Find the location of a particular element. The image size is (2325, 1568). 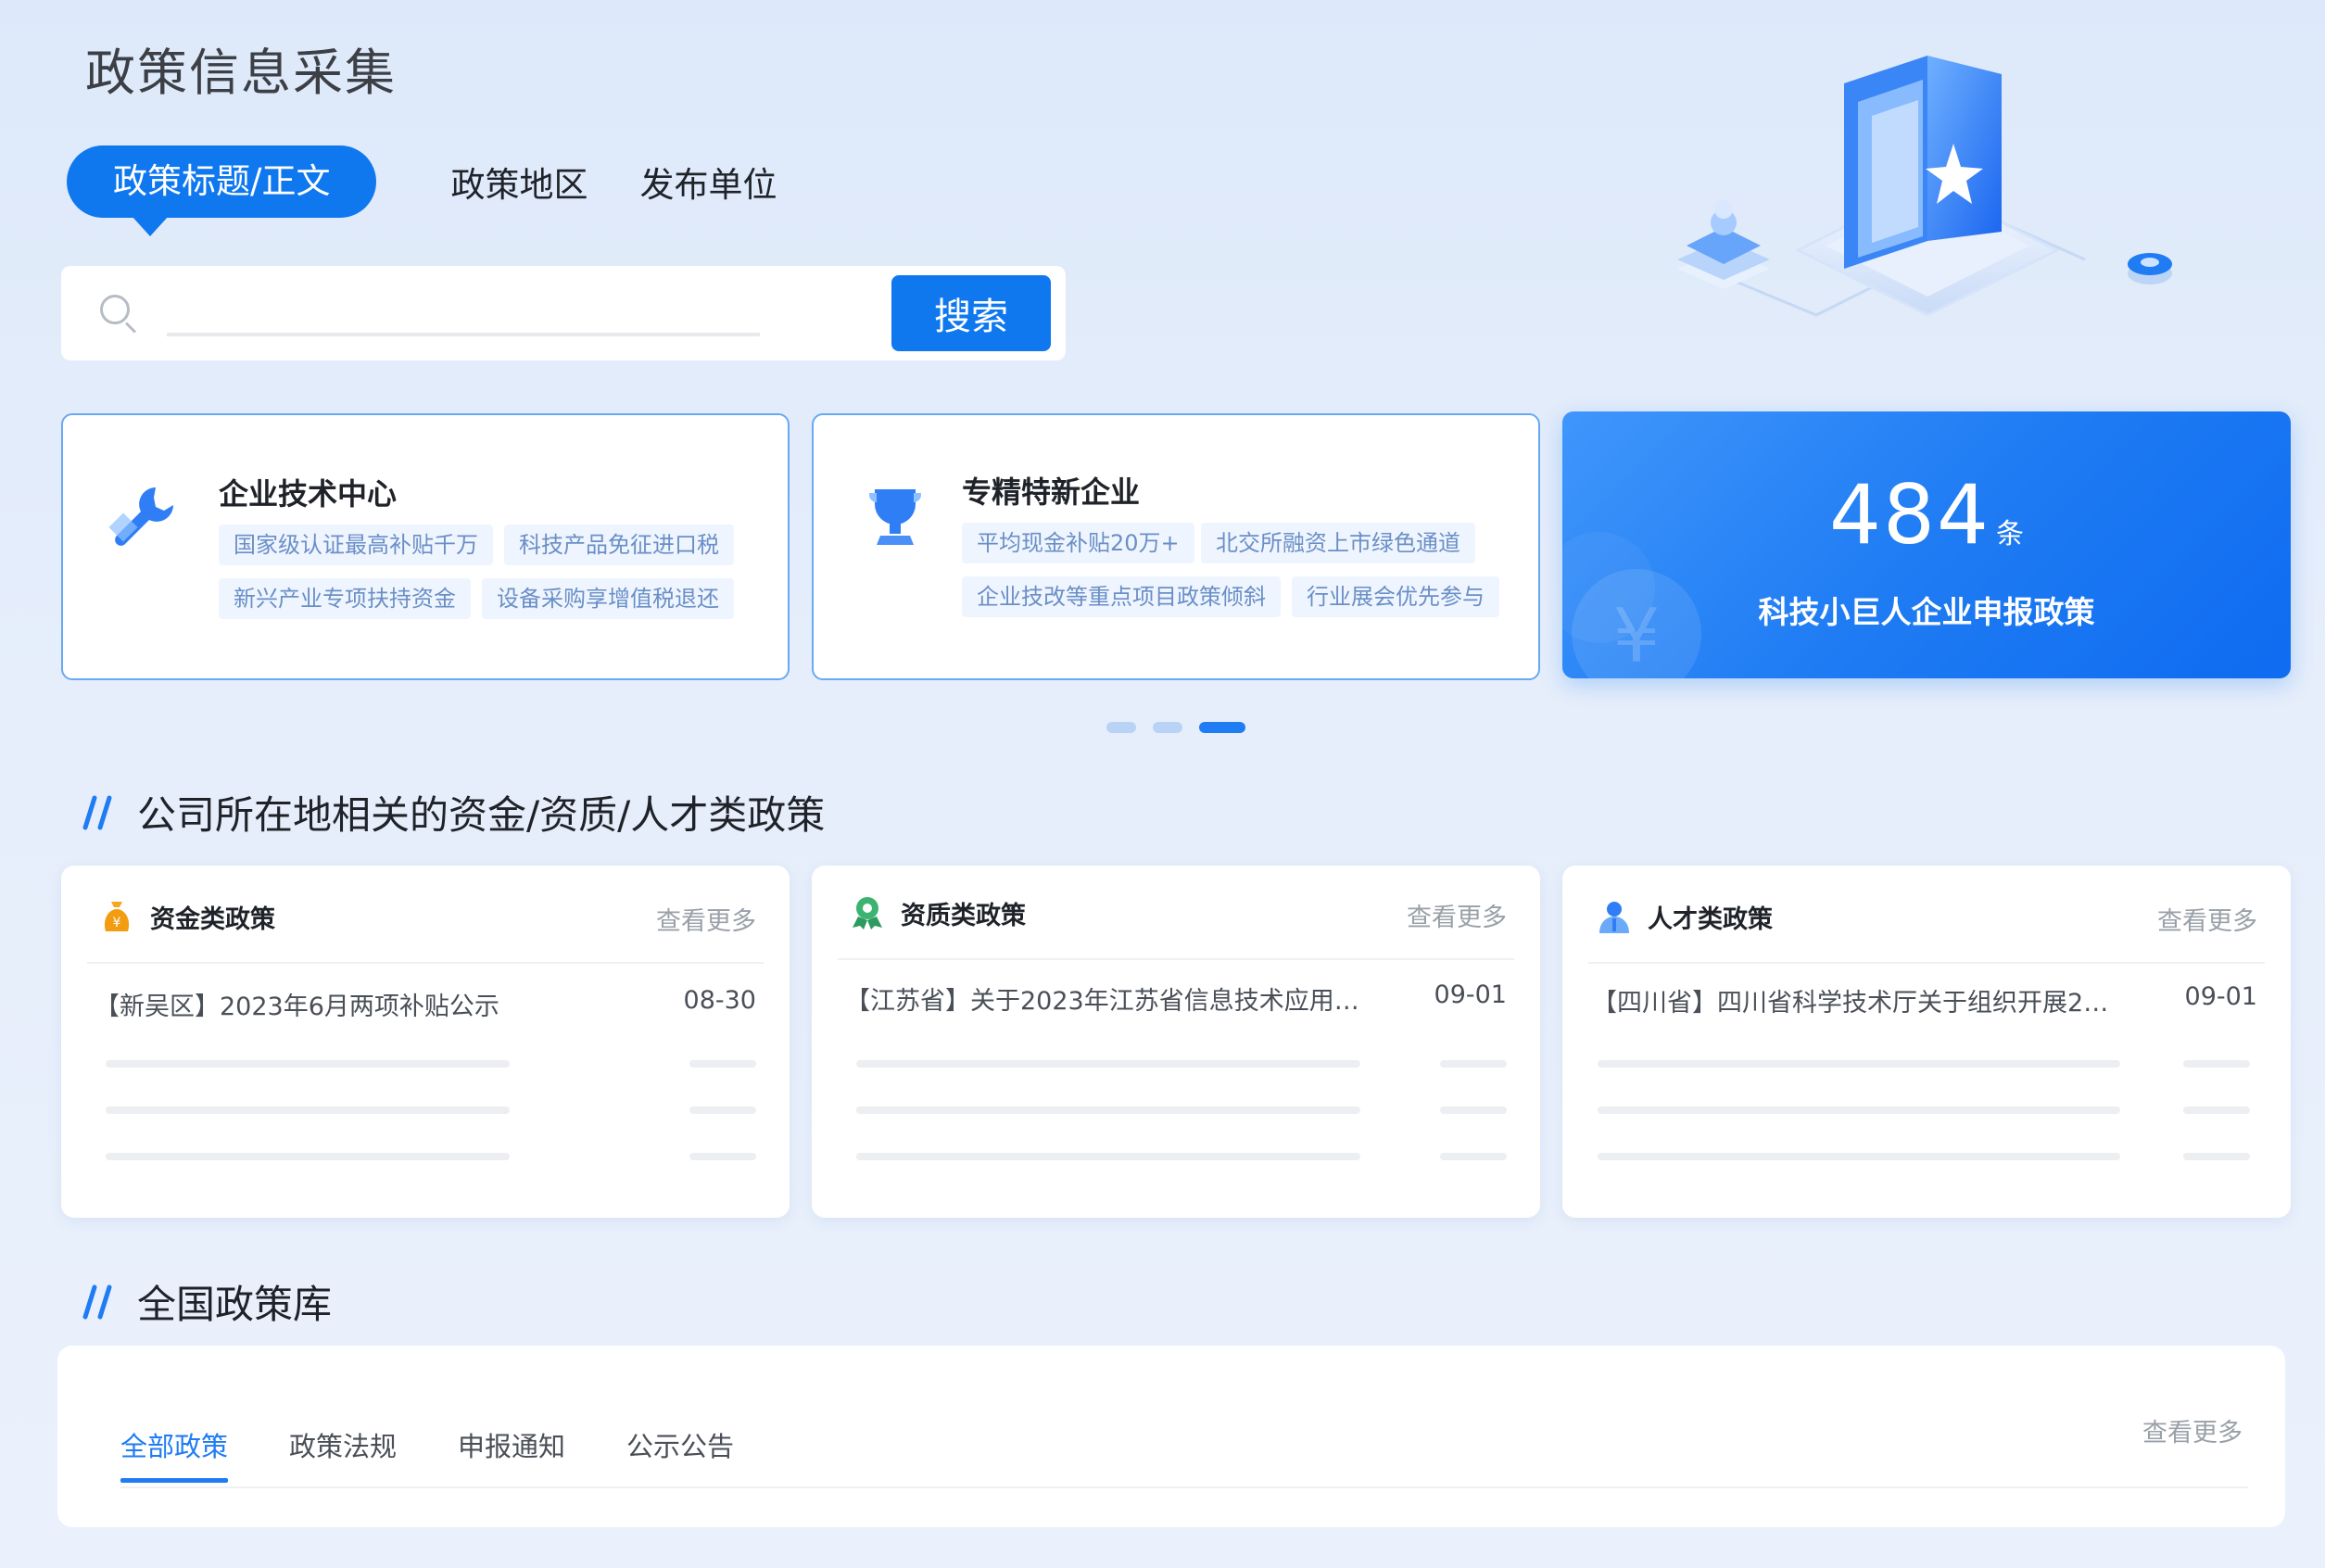

search-tab-title: 政策标题/正文 is located at coordinates (222, 190).